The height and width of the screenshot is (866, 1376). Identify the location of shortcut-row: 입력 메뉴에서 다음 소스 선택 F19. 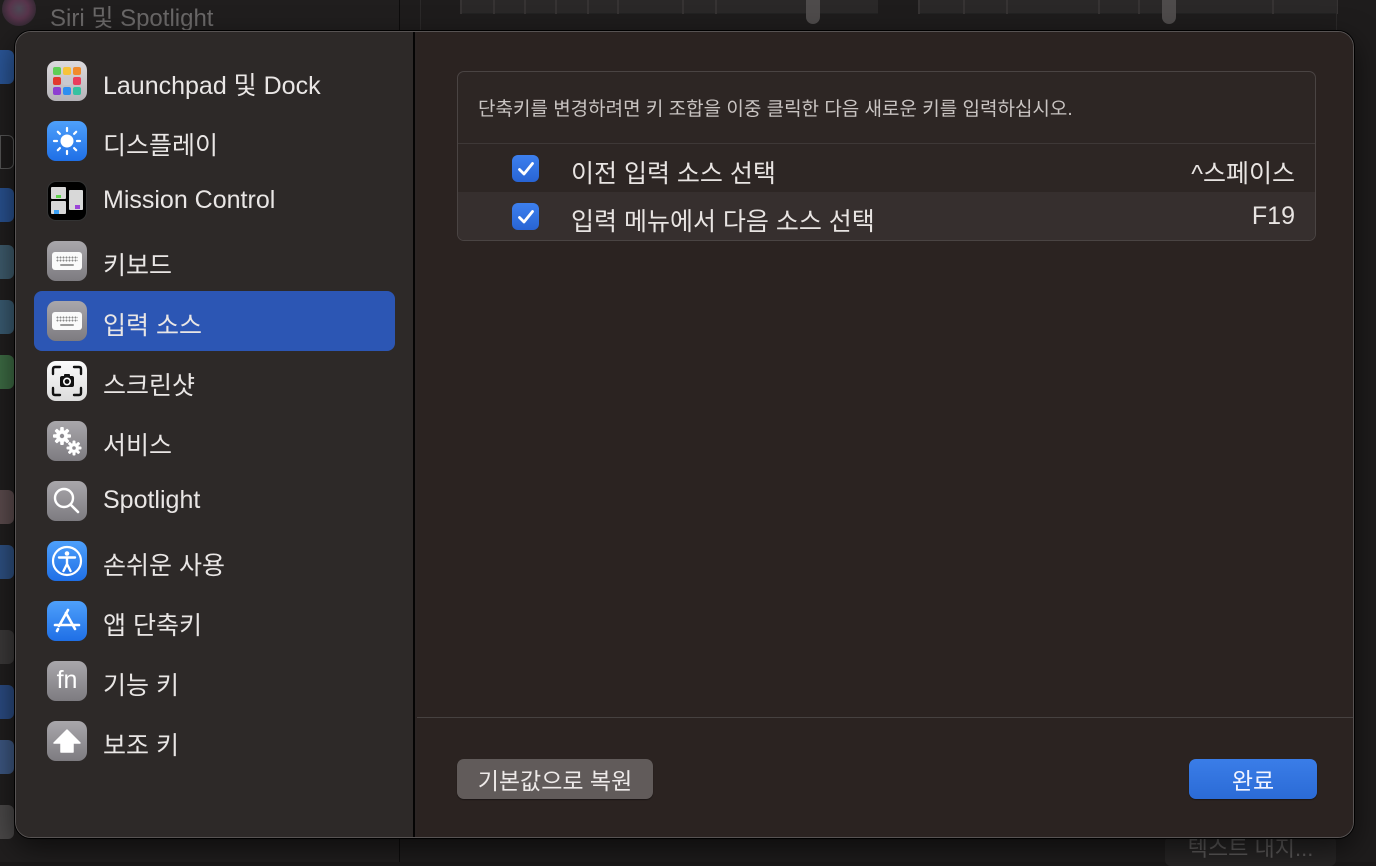
(886, 216).